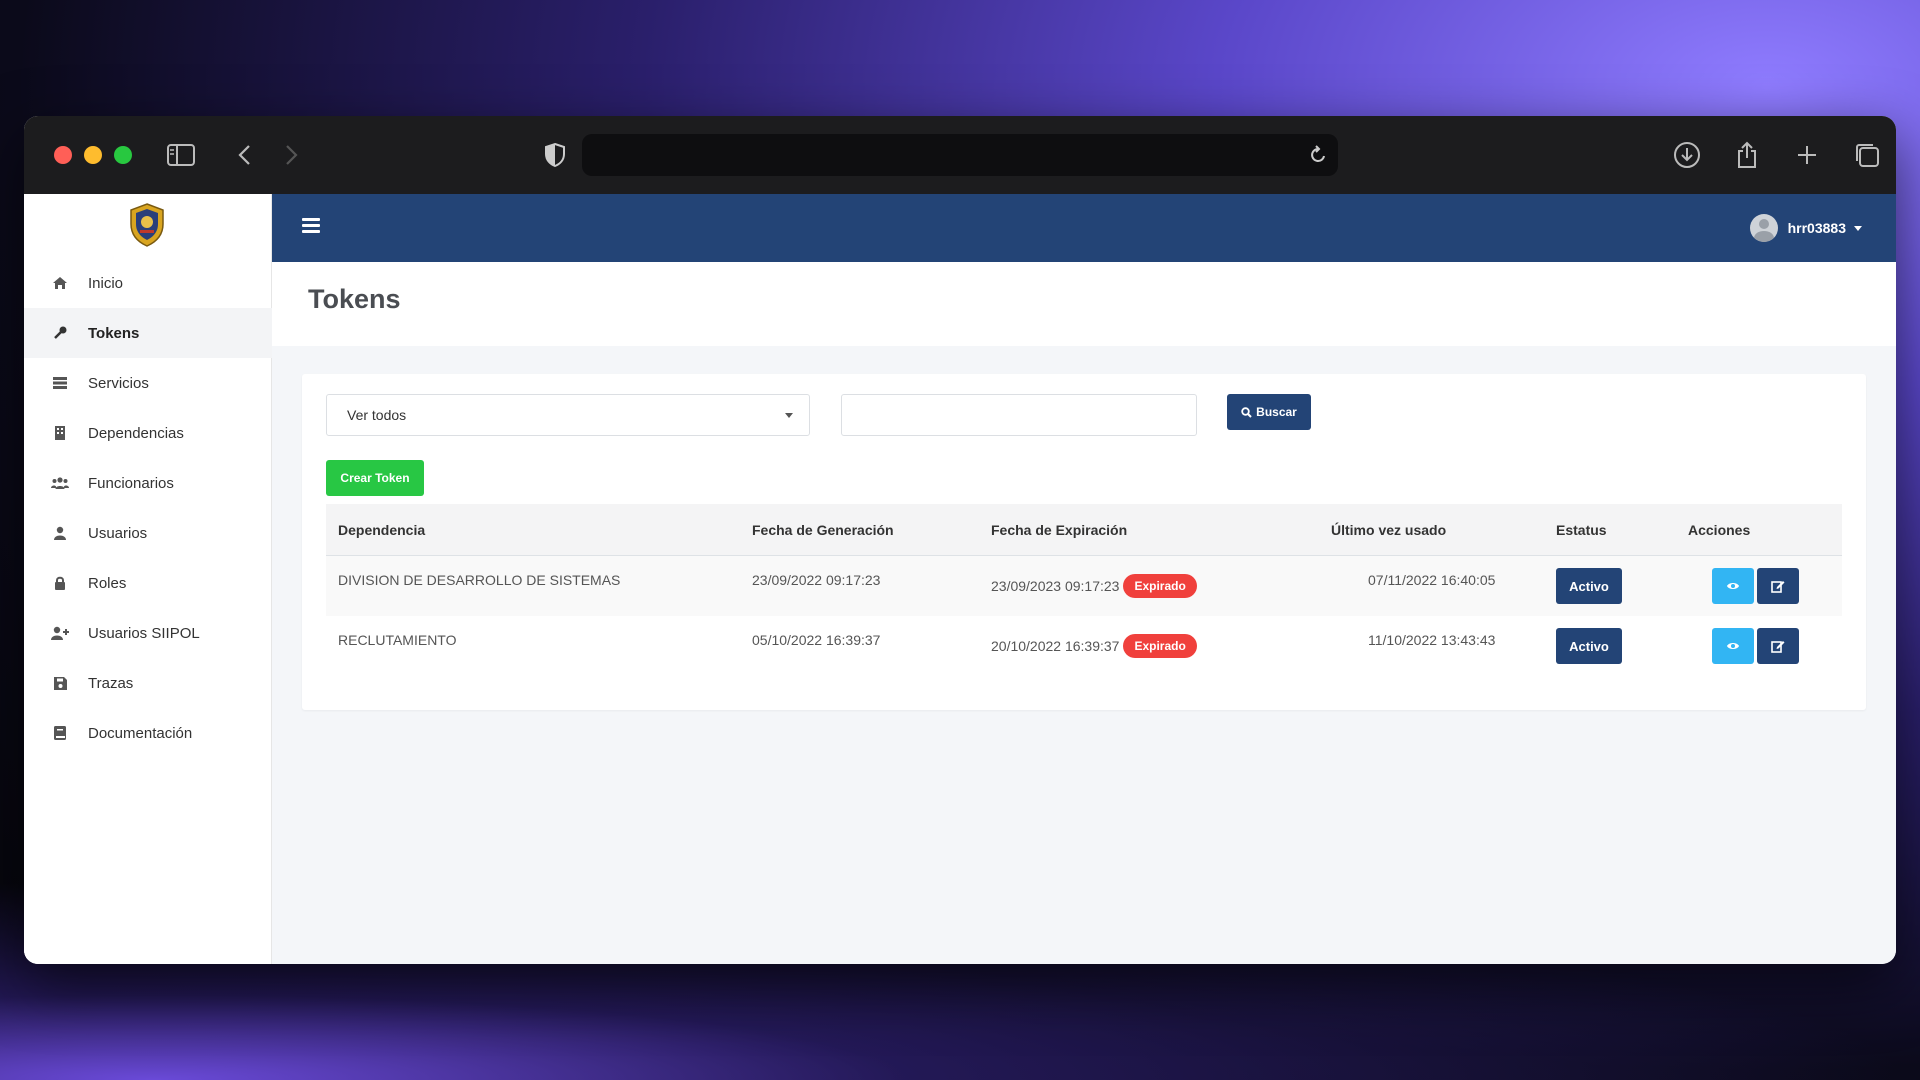  I want to click on sidebar-item-label: Servicios, so click(118, 383).